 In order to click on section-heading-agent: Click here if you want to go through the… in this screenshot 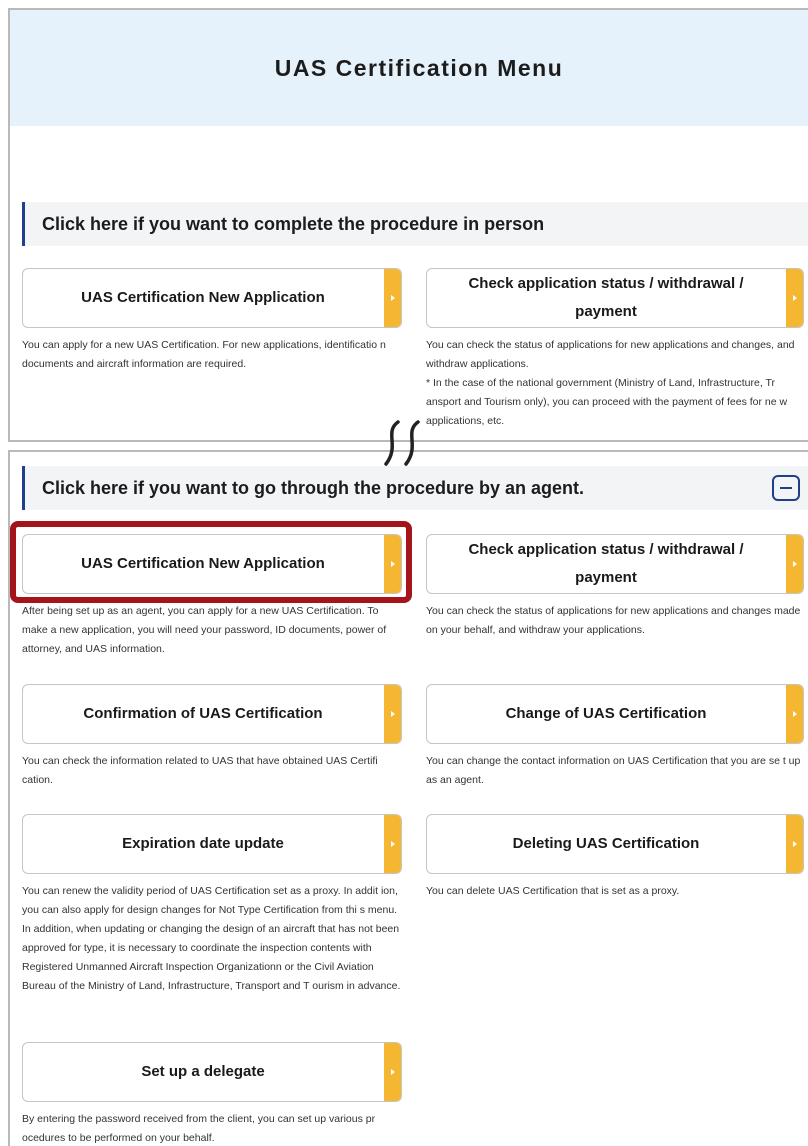, I will do `click(415, 488)`.